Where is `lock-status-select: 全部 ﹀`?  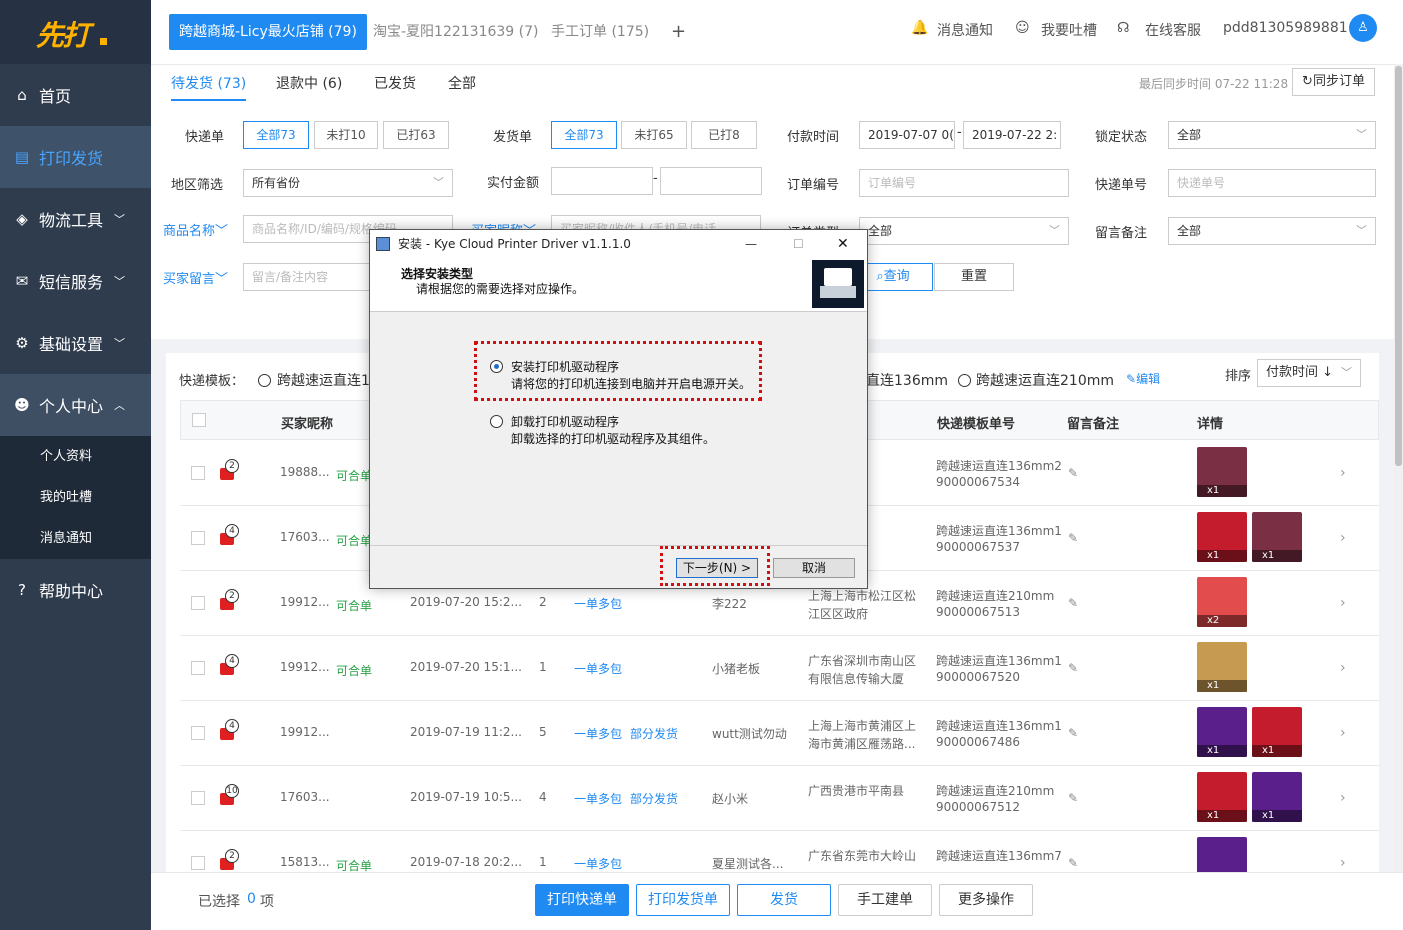
lock-status-select: 全部 ﹀ is located at coordinates (1272, 135).